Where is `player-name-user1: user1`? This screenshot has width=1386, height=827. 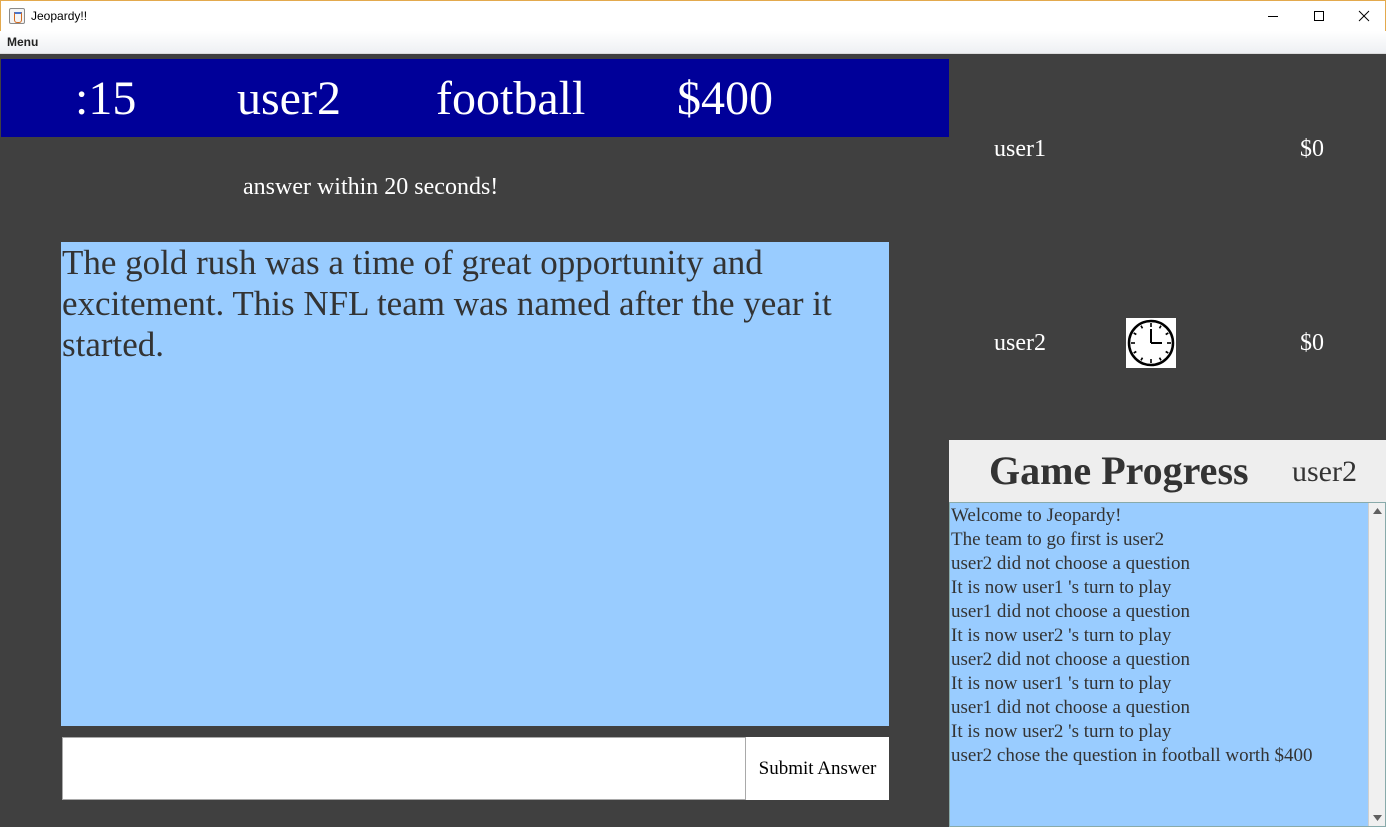 player-name-user1: user1 is located at coordinates (1020, 149).